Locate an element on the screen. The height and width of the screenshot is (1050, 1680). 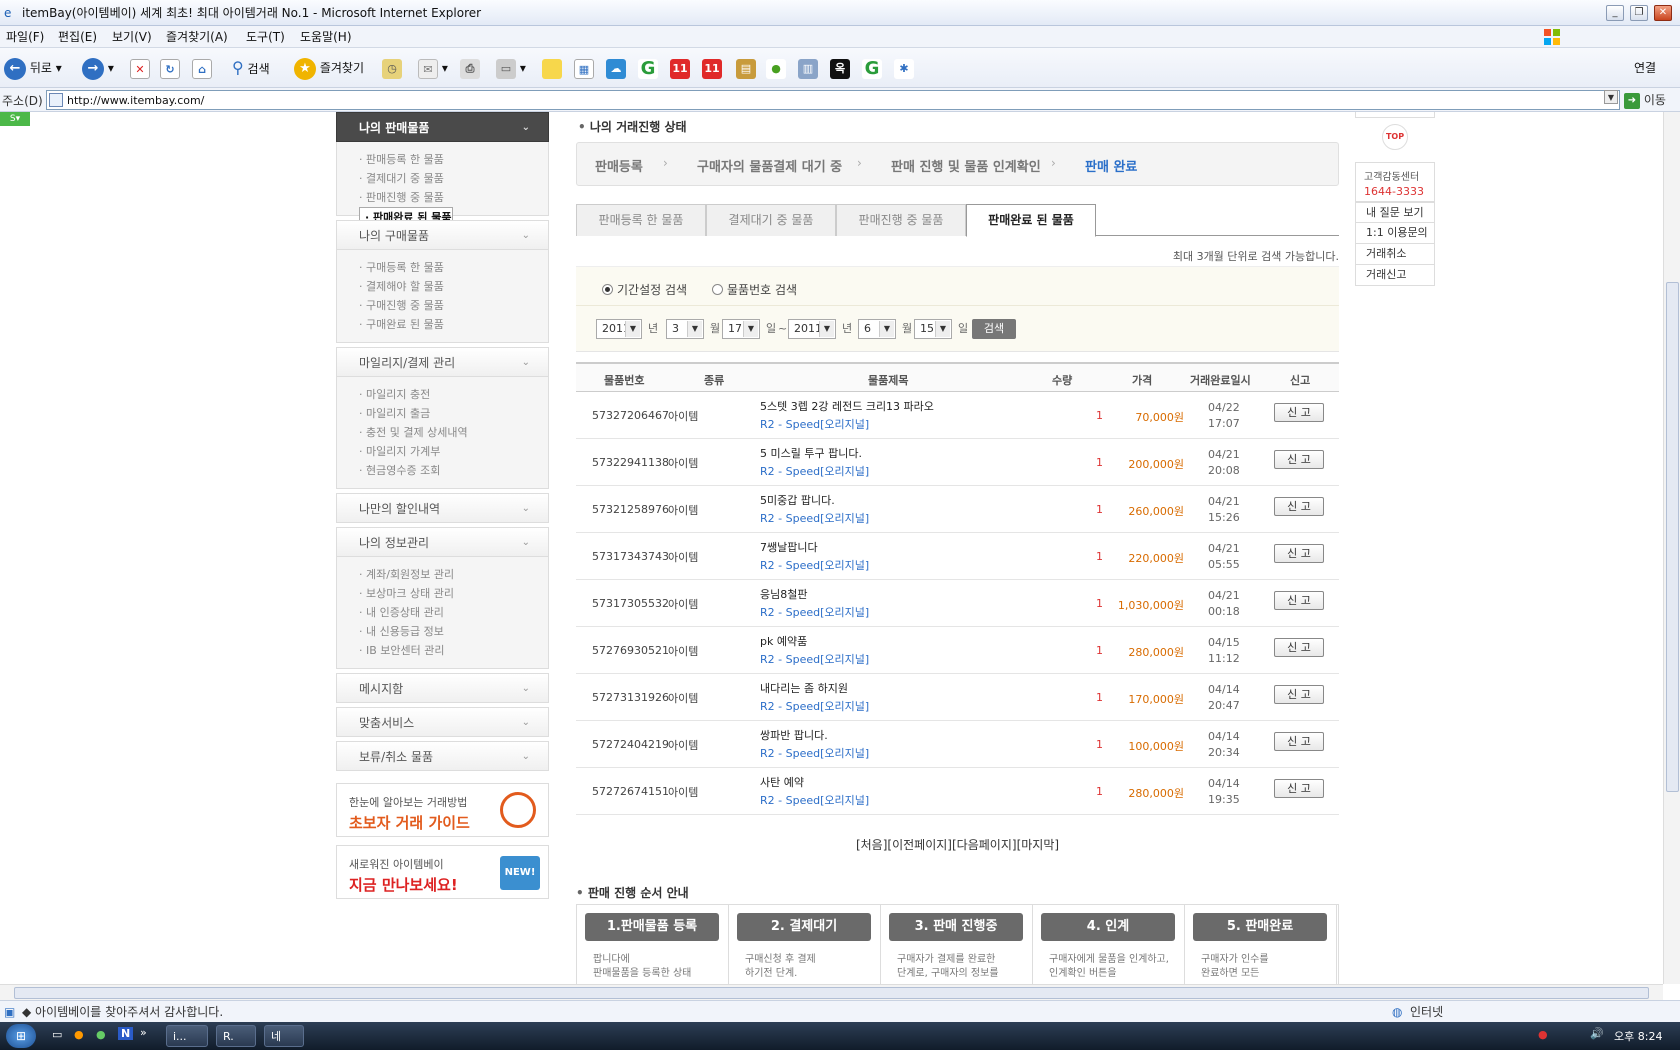
address-input: http://www.itembay.com/ is located at coordinates (135, 100).